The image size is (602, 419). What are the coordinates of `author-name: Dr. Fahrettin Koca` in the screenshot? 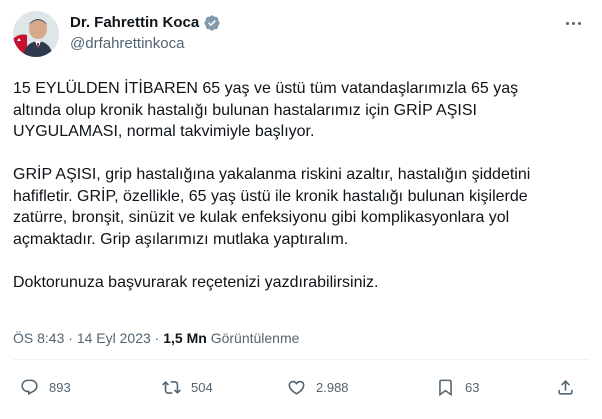 It's located at (134, 23).